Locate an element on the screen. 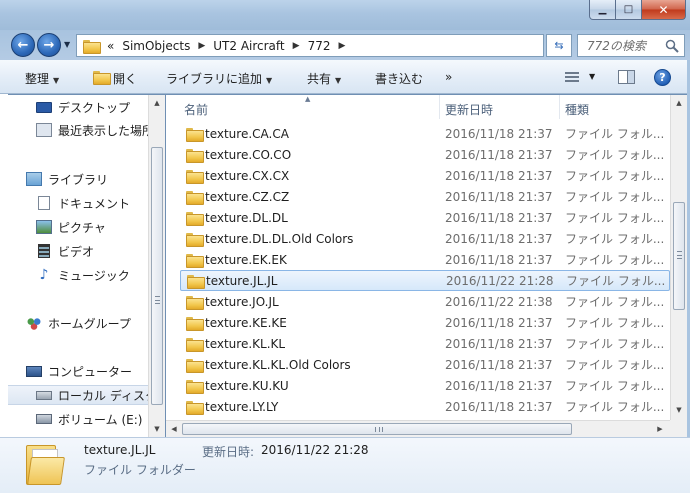  library-icon is located at coordinates (34, 179).